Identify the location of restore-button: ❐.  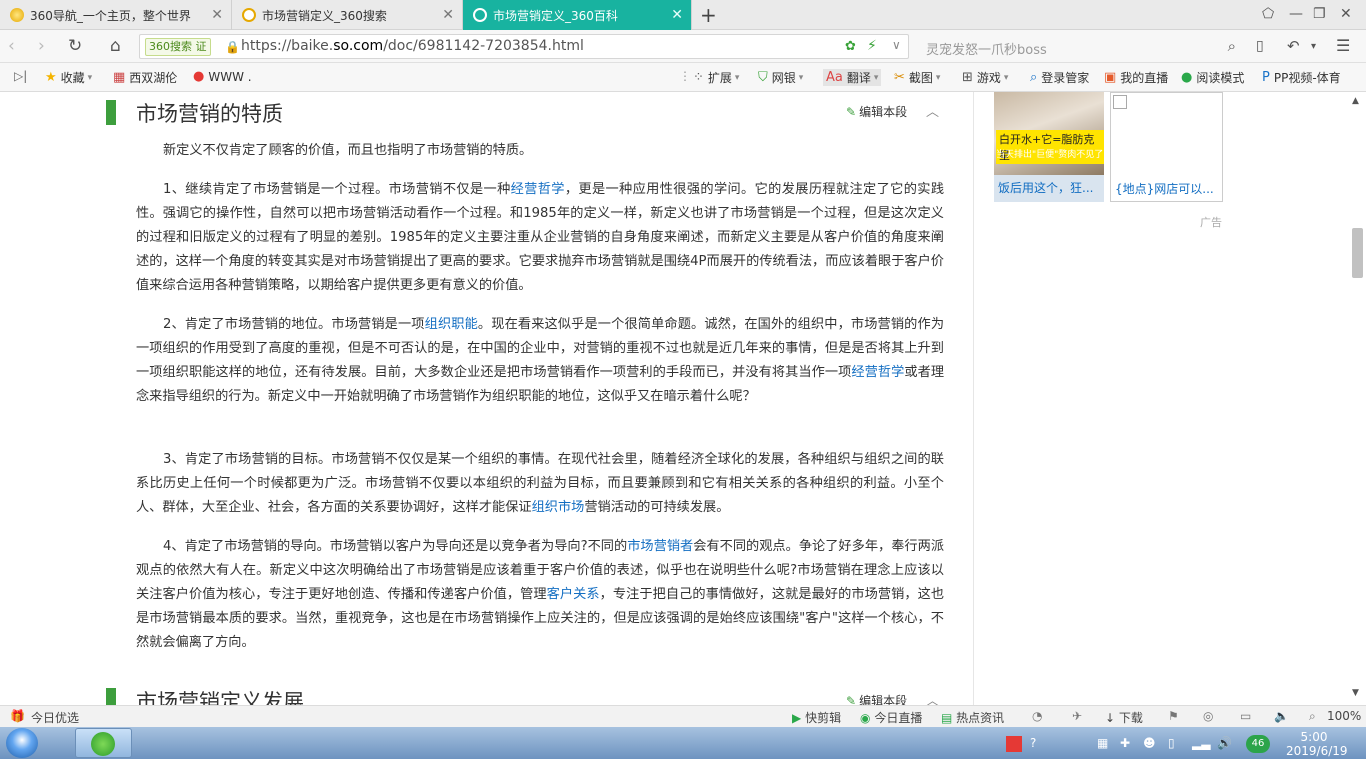
(1319, 14).